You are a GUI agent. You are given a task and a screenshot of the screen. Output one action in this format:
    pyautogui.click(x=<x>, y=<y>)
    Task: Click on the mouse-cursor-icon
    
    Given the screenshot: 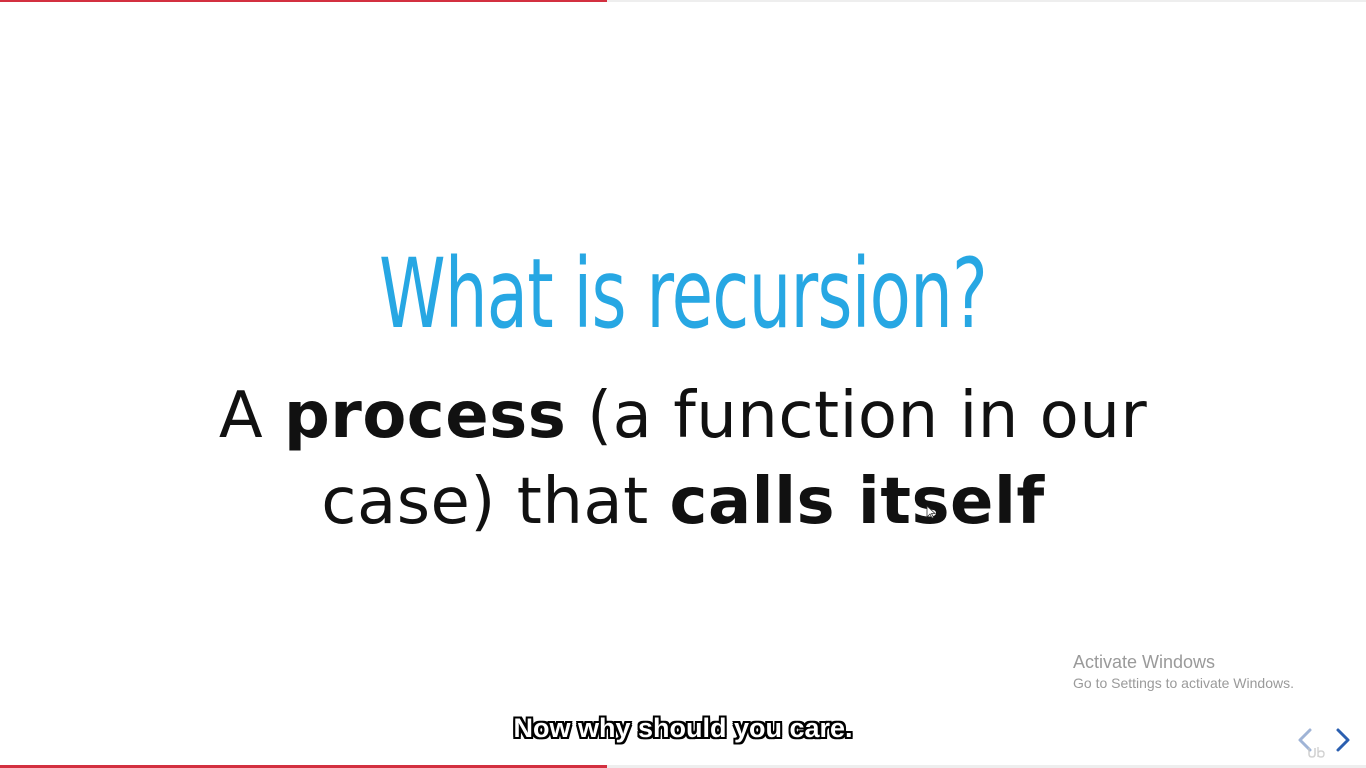 What is the action you would take?
    pyautogui.click(x=931, y=512)
    